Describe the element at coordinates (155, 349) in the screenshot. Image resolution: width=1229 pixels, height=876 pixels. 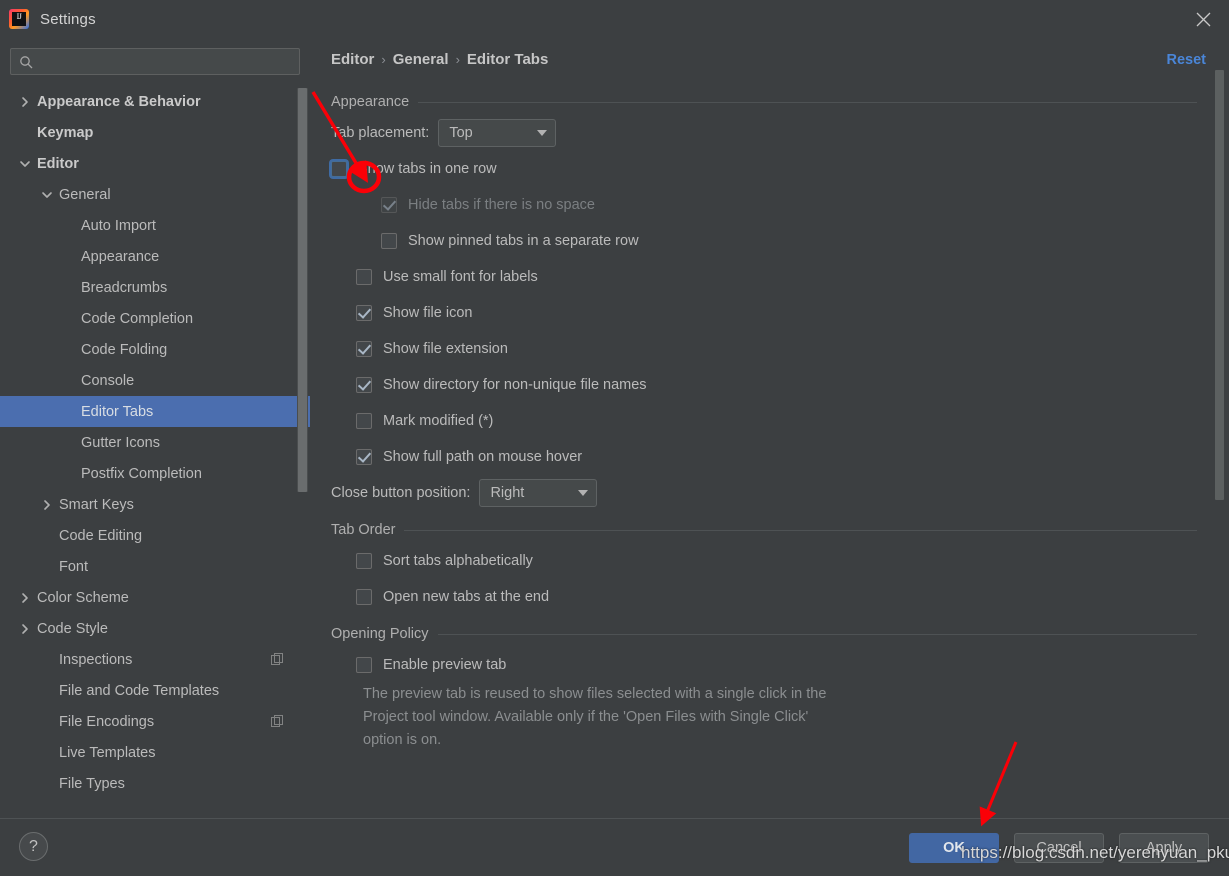
I see `sidebar-item-code-folding: Code Folding` at that location.